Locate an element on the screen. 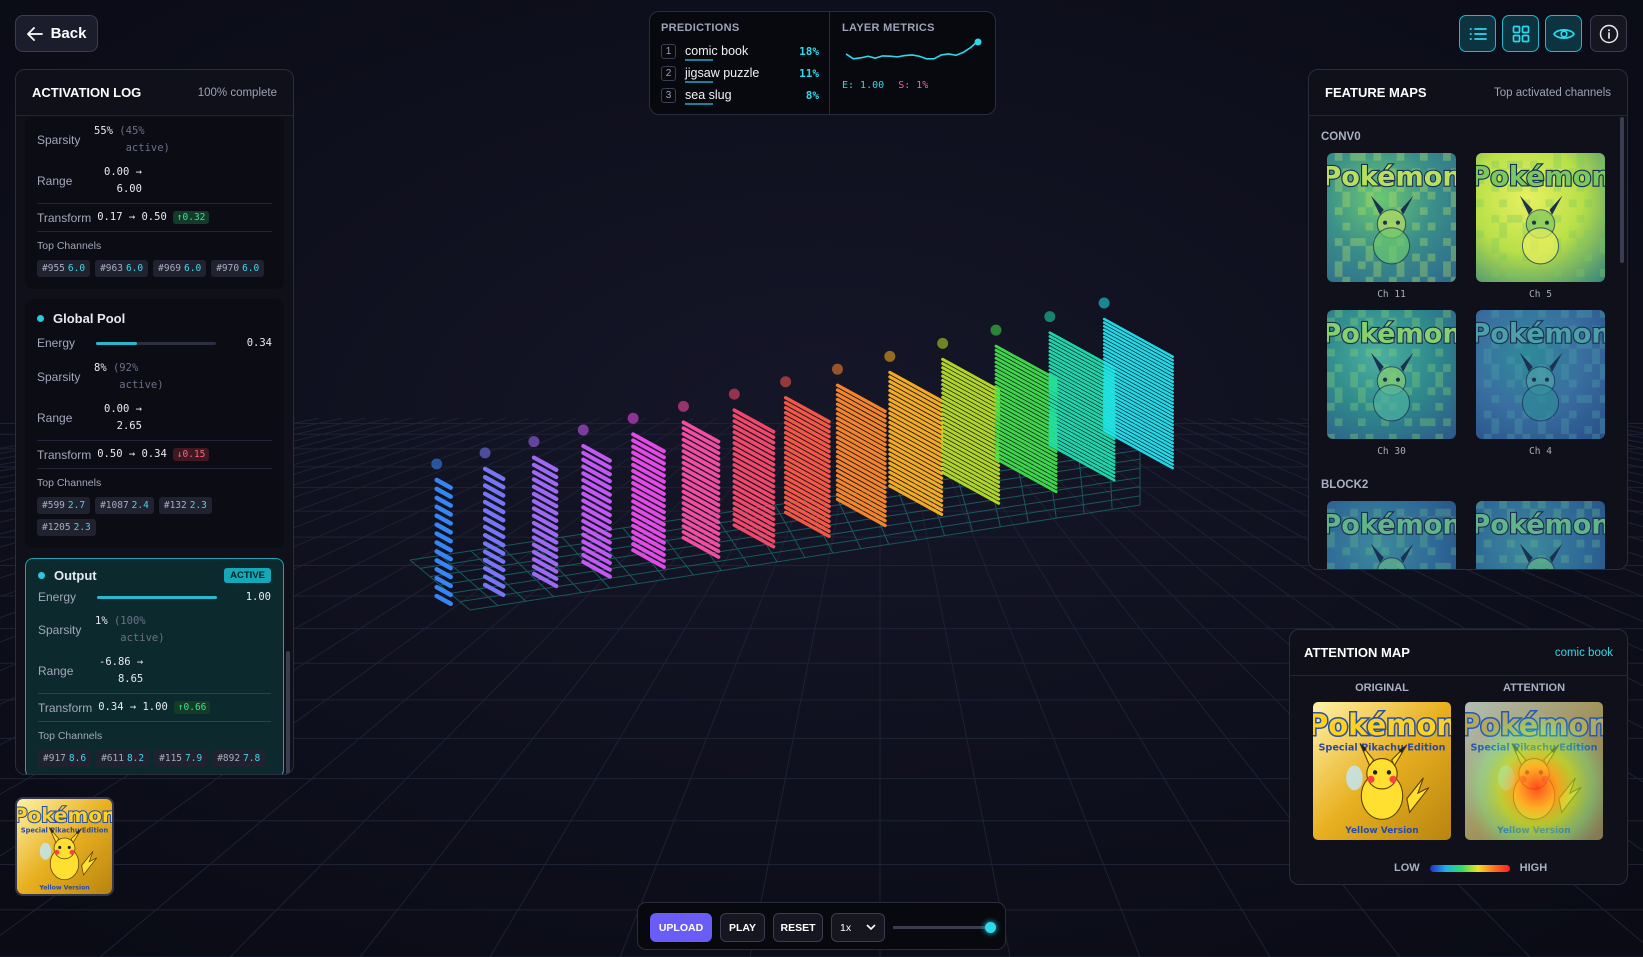 Image resolution: width=1643 pixels, height=957 pixels. speed-select: 1x is located at coordinates (858, 927).